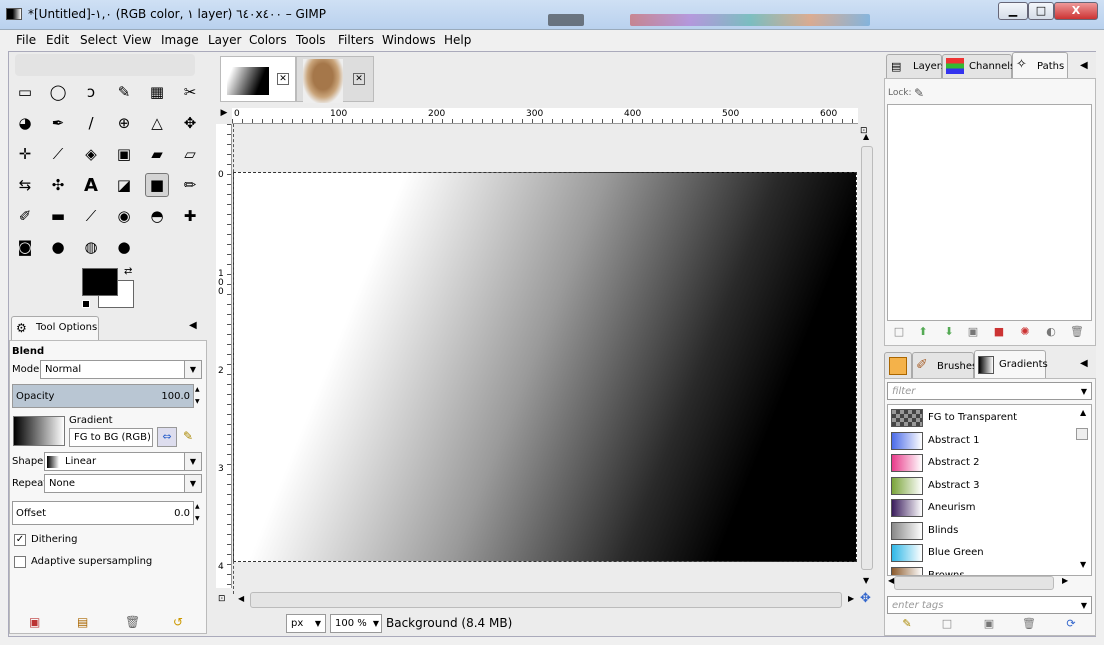 The height and width of the screenshot is (645, 1104). I want to click on lock-pixels-icon: ✎, so click(919, 93).